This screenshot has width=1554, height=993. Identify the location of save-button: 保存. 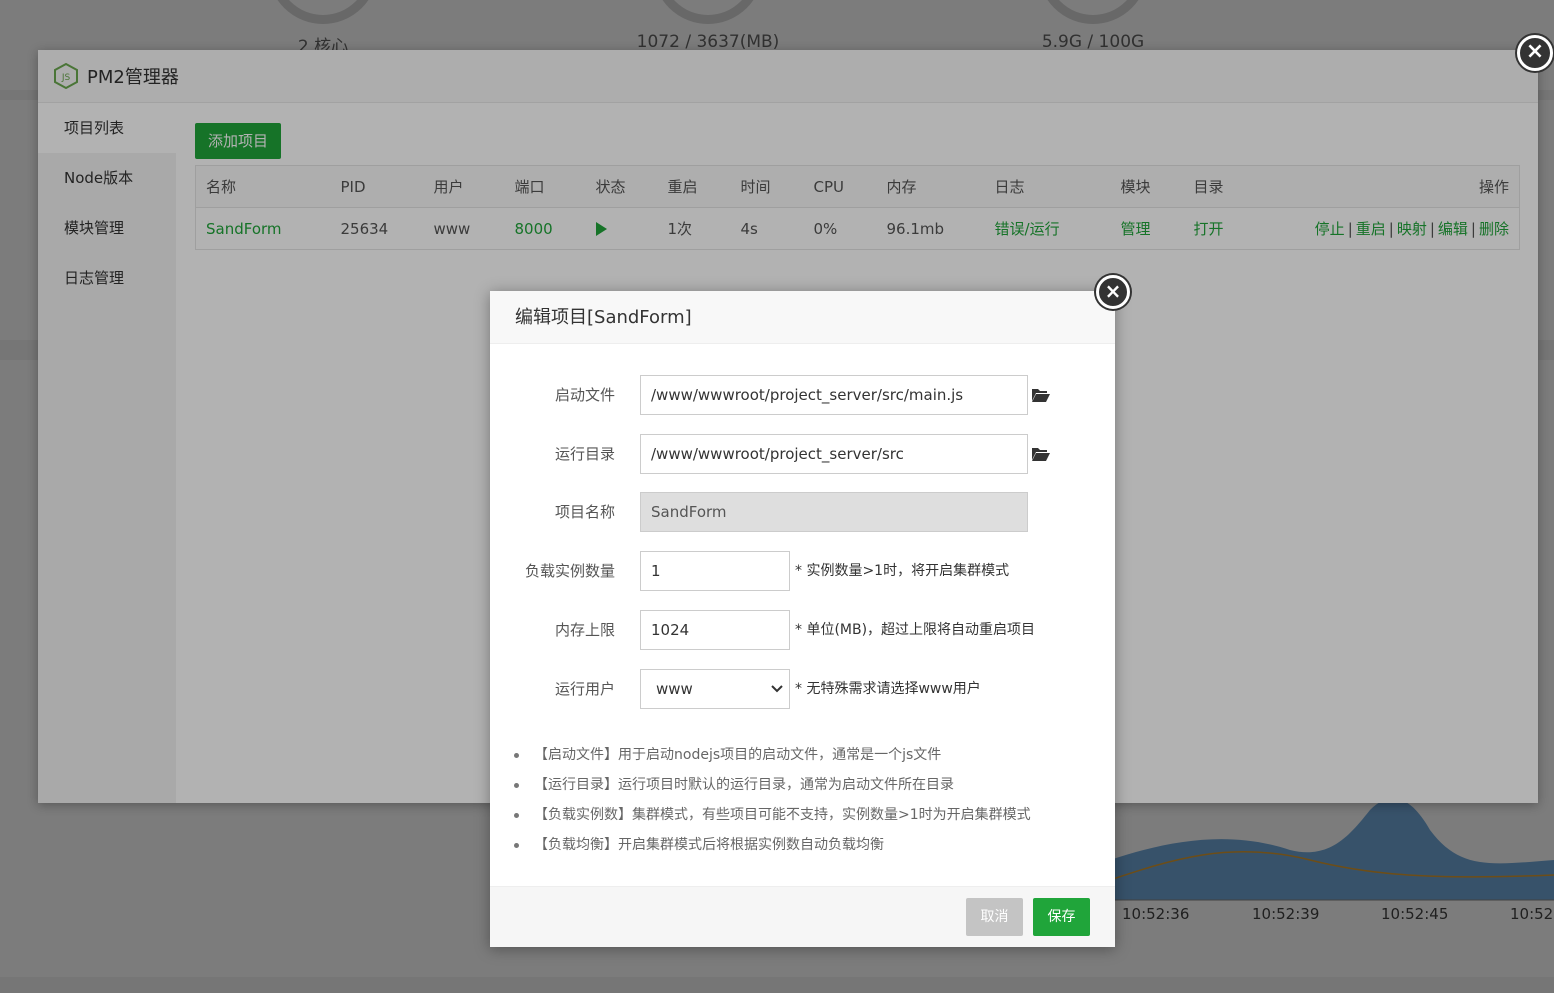
(1061, 917).